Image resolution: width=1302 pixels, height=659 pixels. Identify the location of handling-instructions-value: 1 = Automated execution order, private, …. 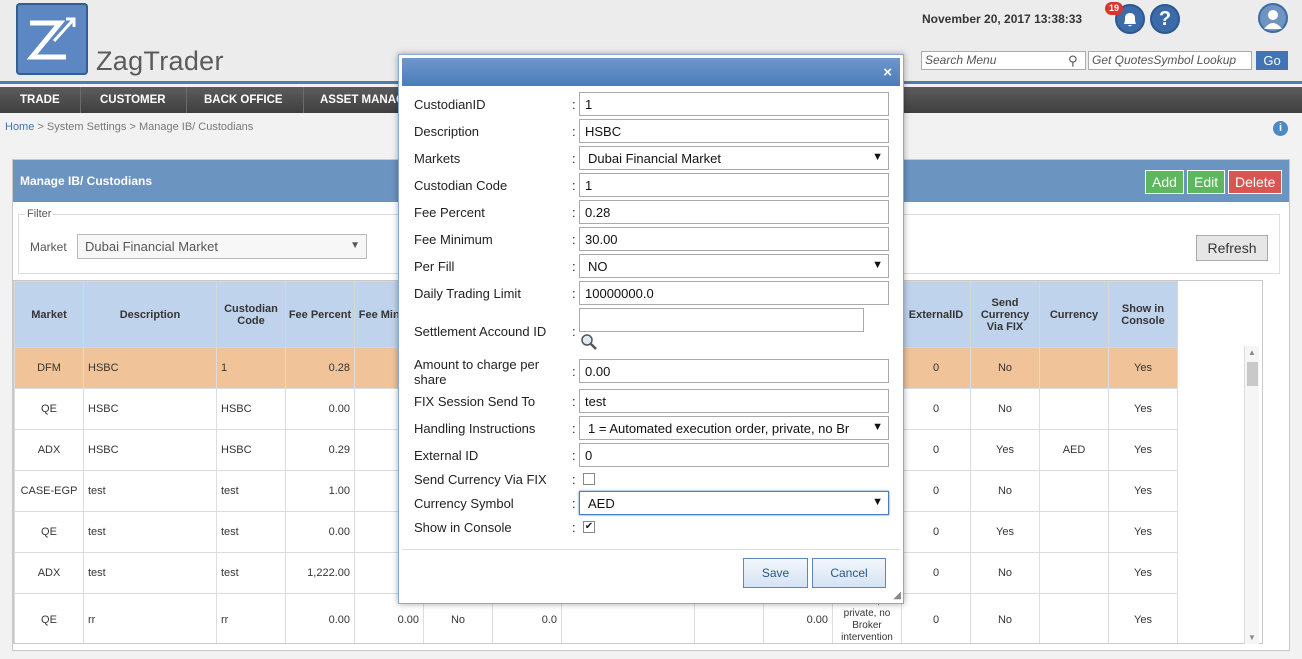
(719, 428).